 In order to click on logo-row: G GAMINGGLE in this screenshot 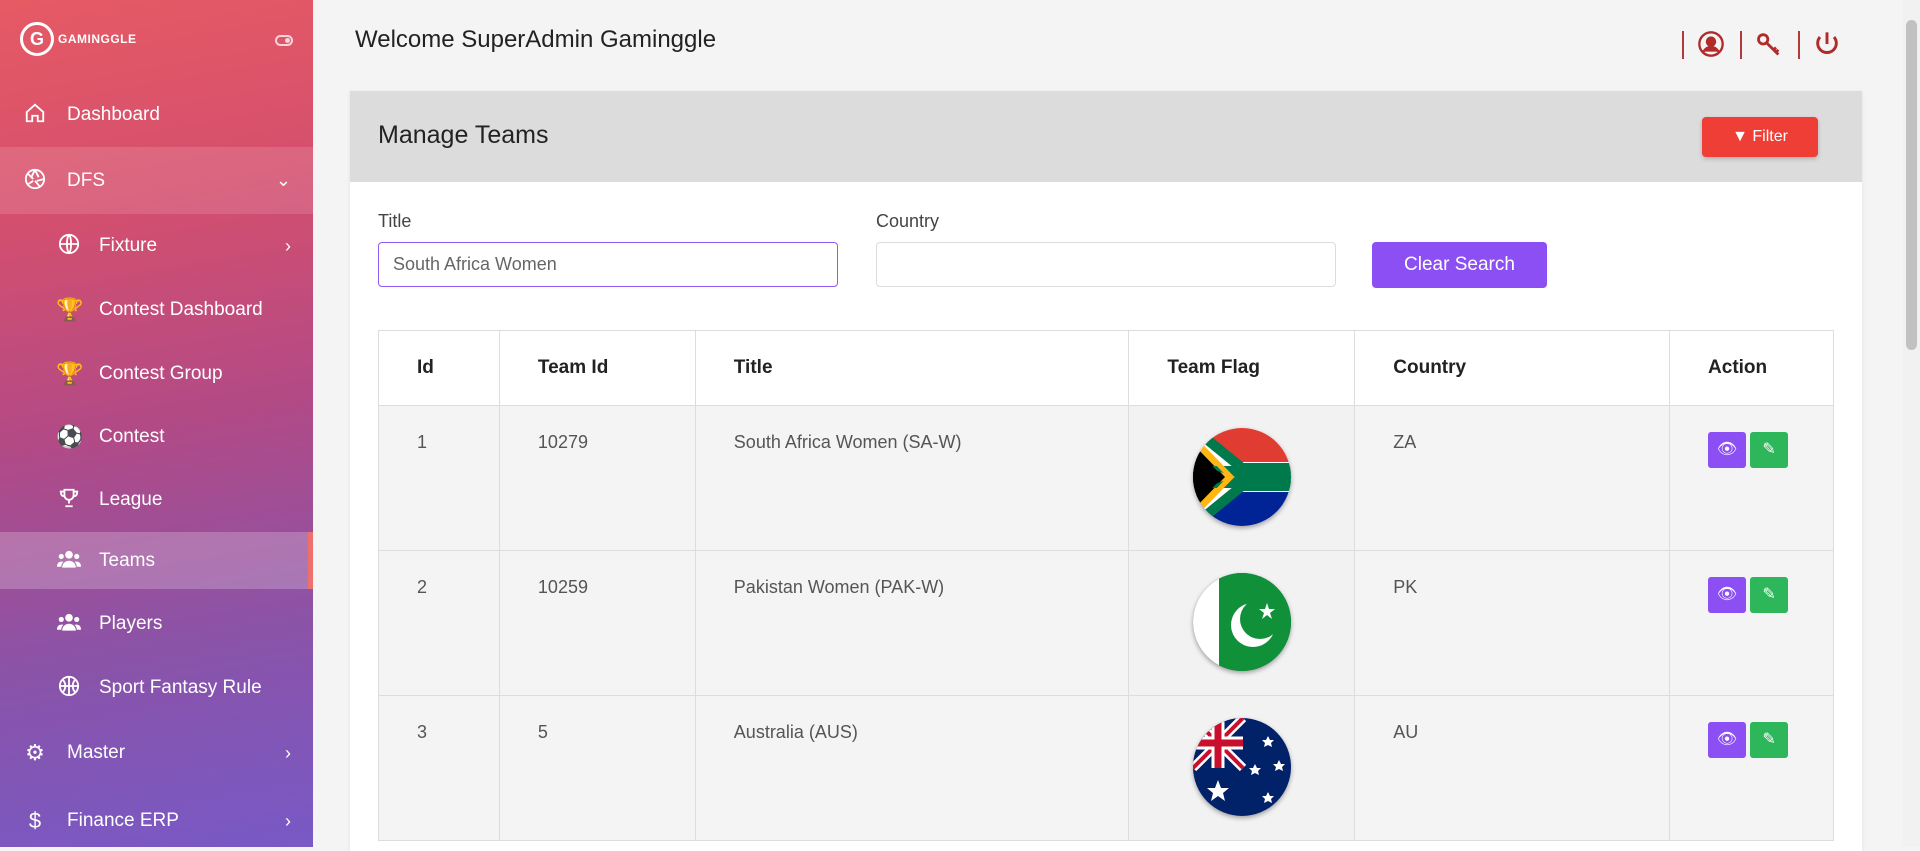, I will do `click(156, 41)`.